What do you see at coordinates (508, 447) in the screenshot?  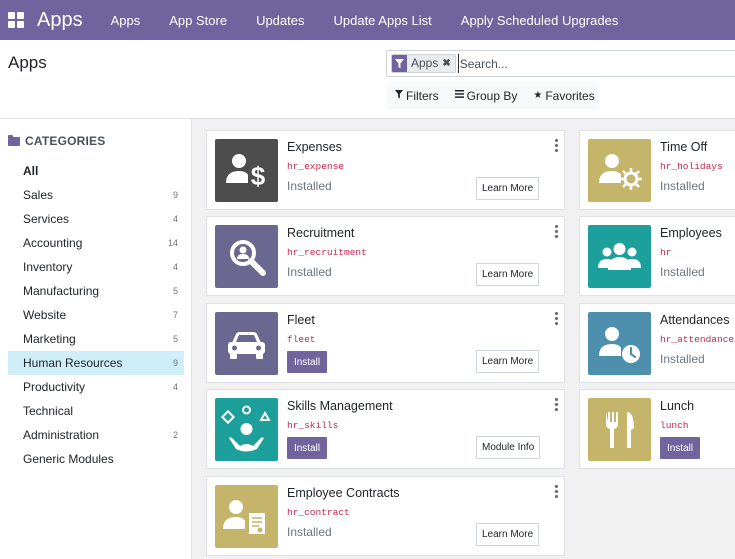 I see `module-info-button: Module Info` at bounding box center [508, 447].